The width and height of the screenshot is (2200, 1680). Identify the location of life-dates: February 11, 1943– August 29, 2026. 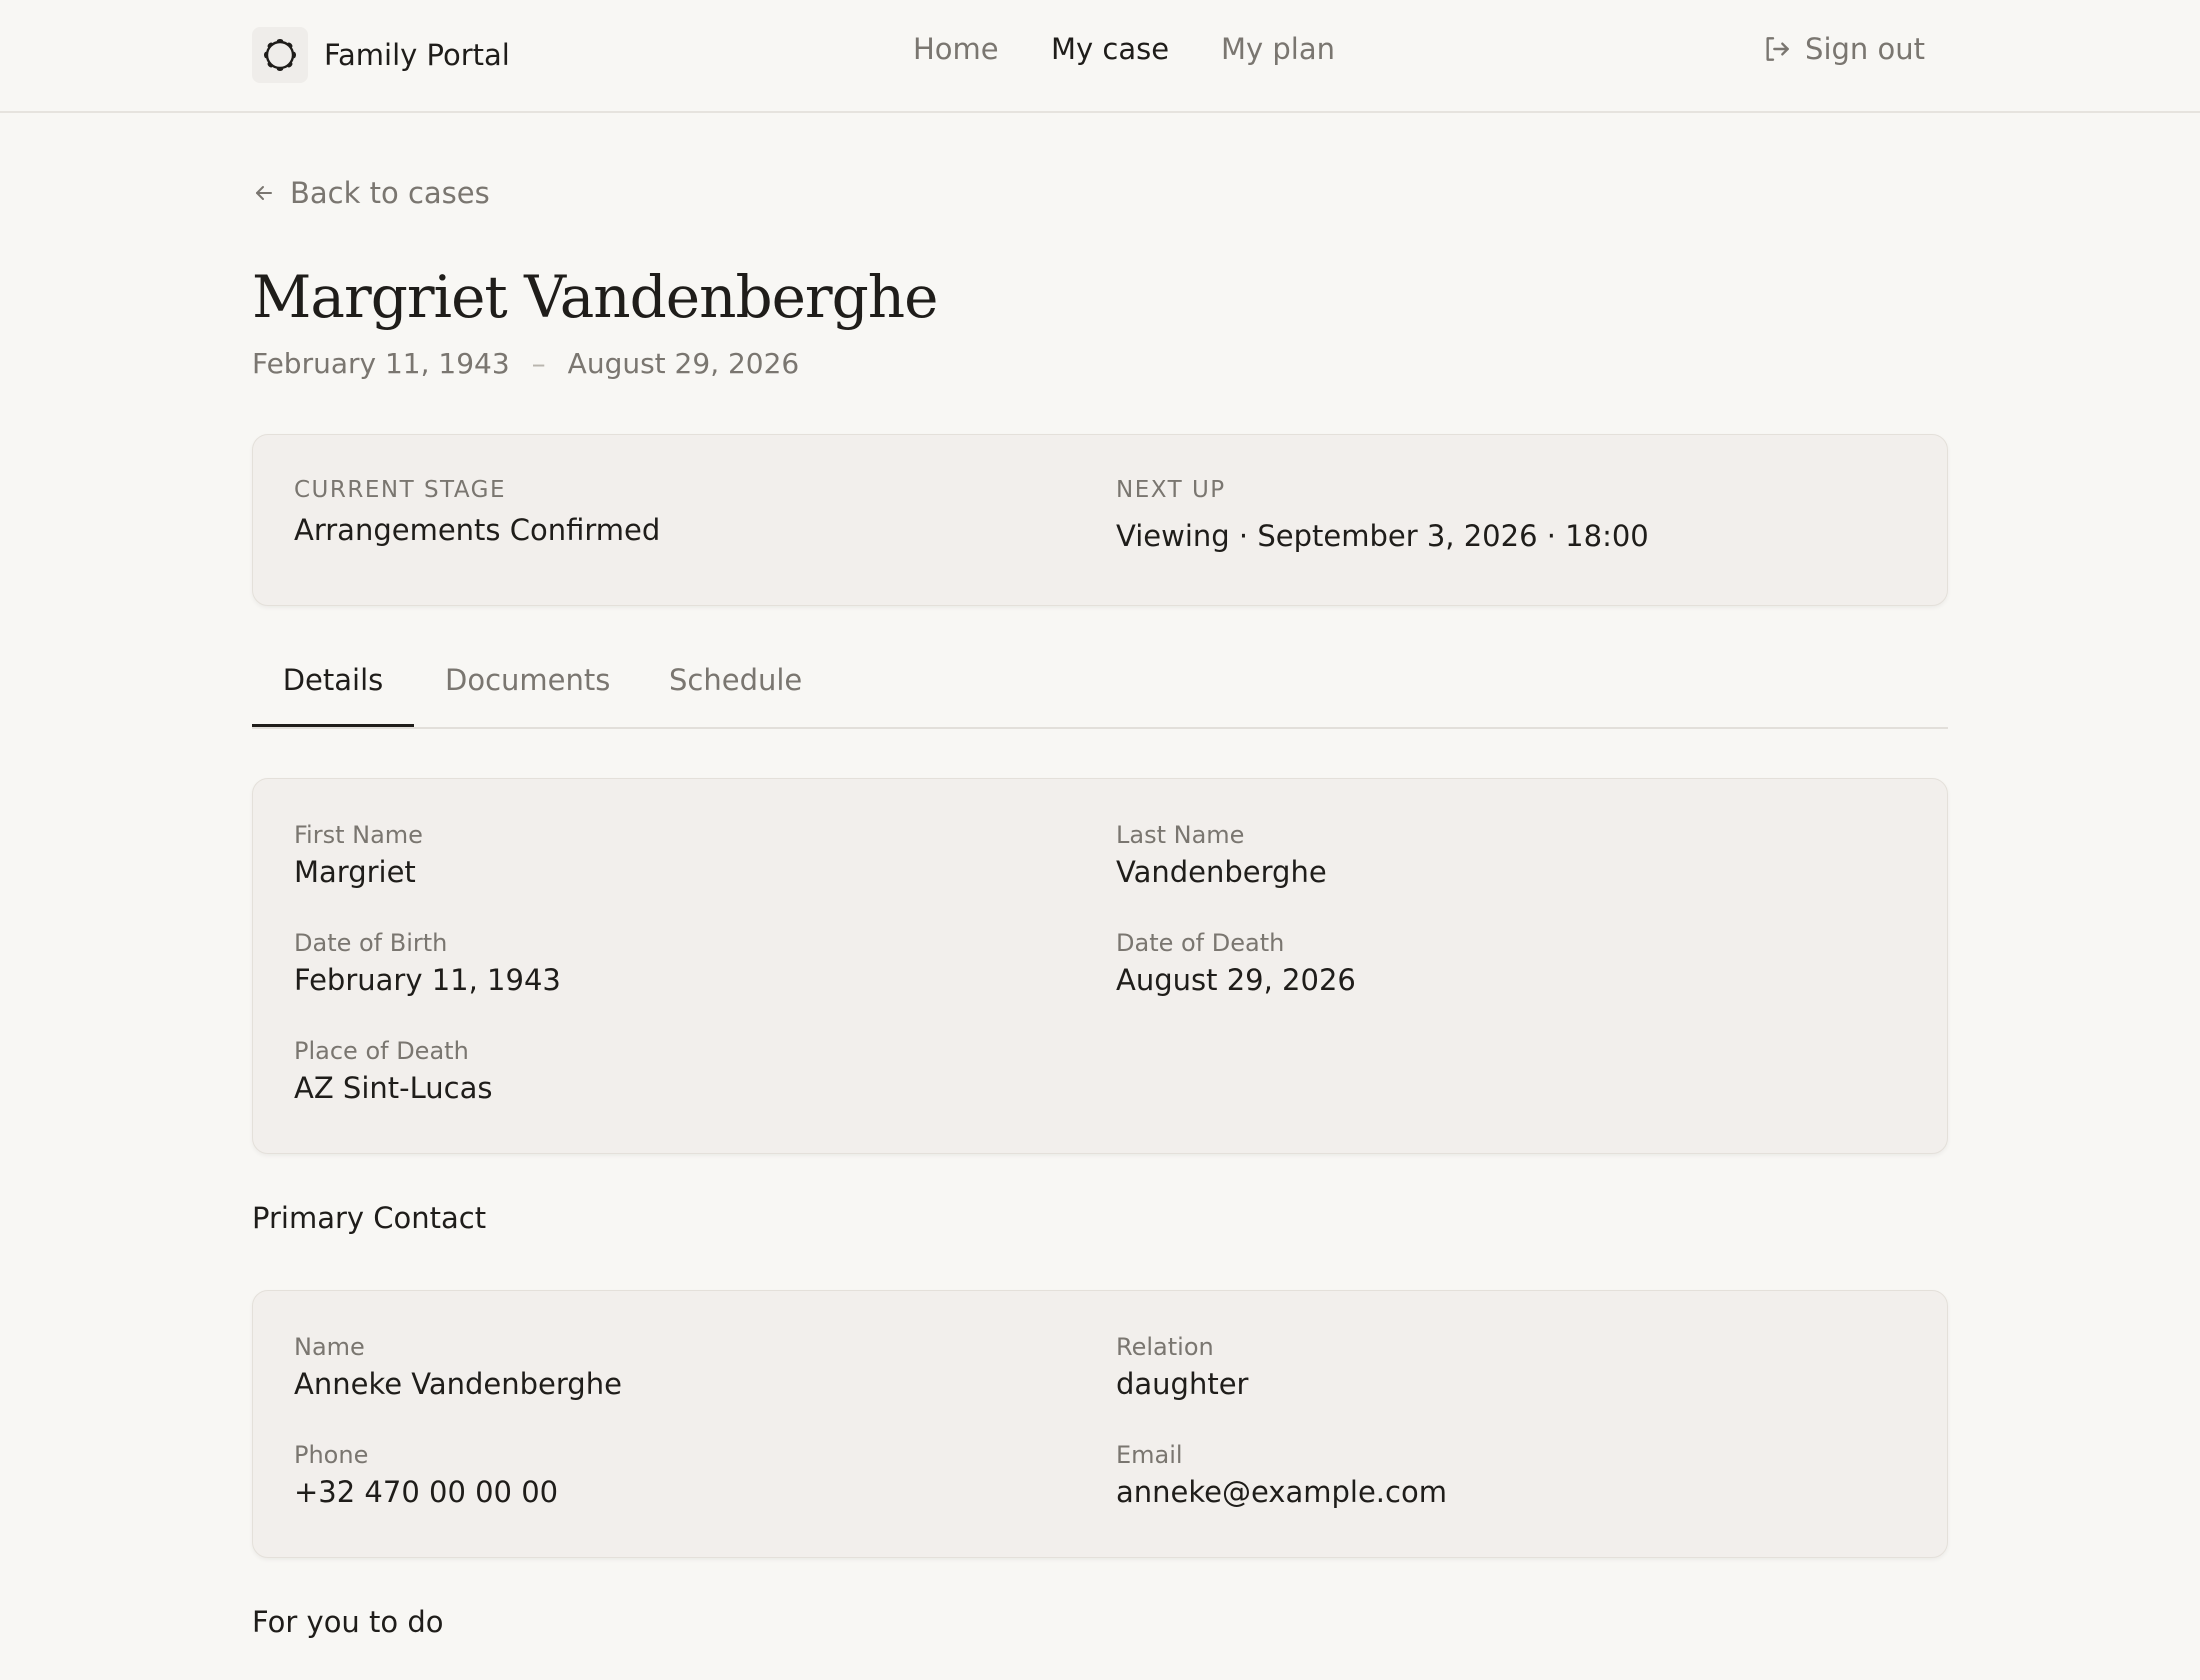
(525, 363).